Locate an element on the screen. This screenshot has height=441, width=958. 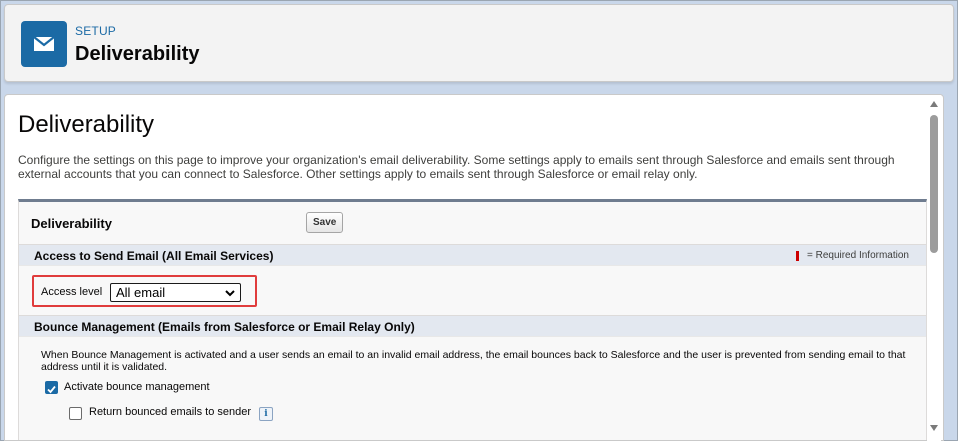
required-info-legend: = Required Information is located at coordinates (852, 255).